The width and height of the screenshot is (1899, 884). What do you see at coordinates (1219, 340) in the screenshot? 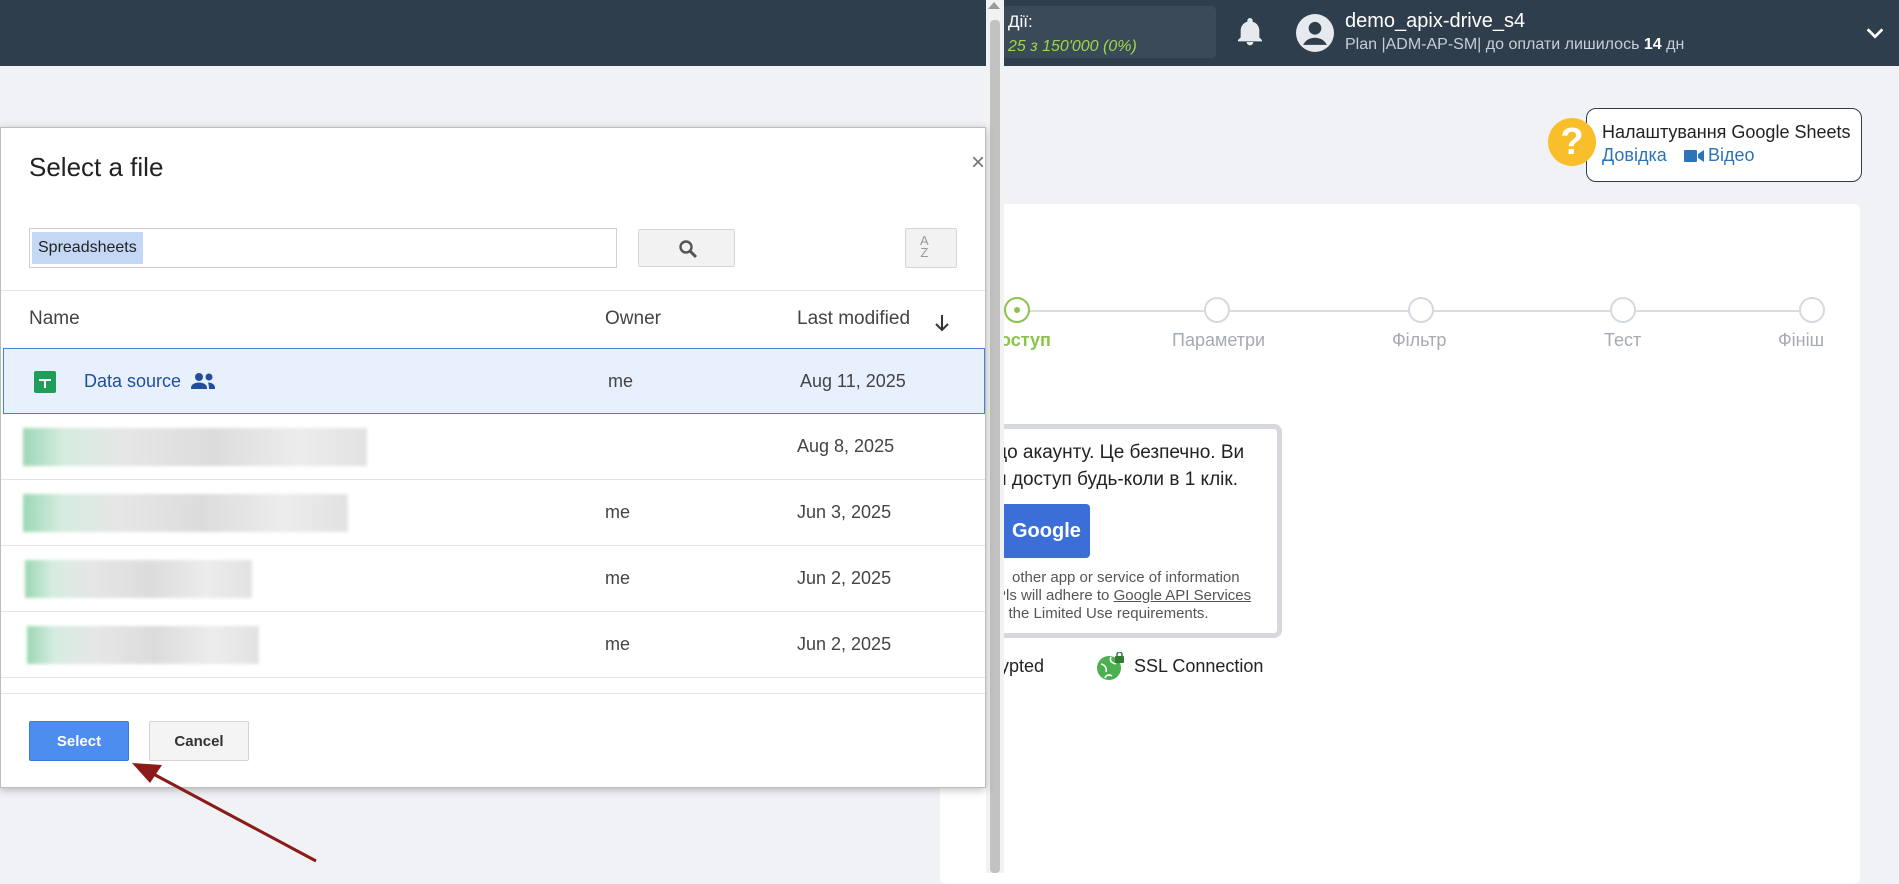
I see `step-label-parameters: Параметри` at bounding box center [1219, 340].